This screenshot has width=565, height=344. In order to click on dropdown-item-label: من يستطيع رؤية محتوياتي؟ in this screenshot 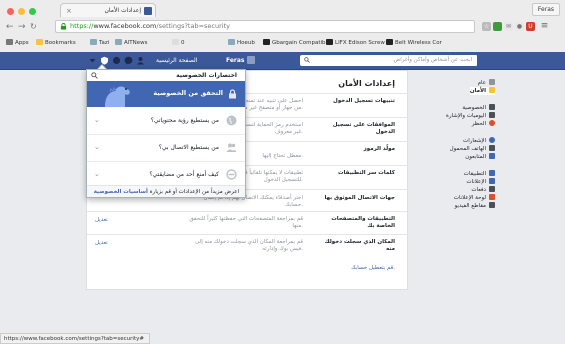, I will do `click(184, 120)`.